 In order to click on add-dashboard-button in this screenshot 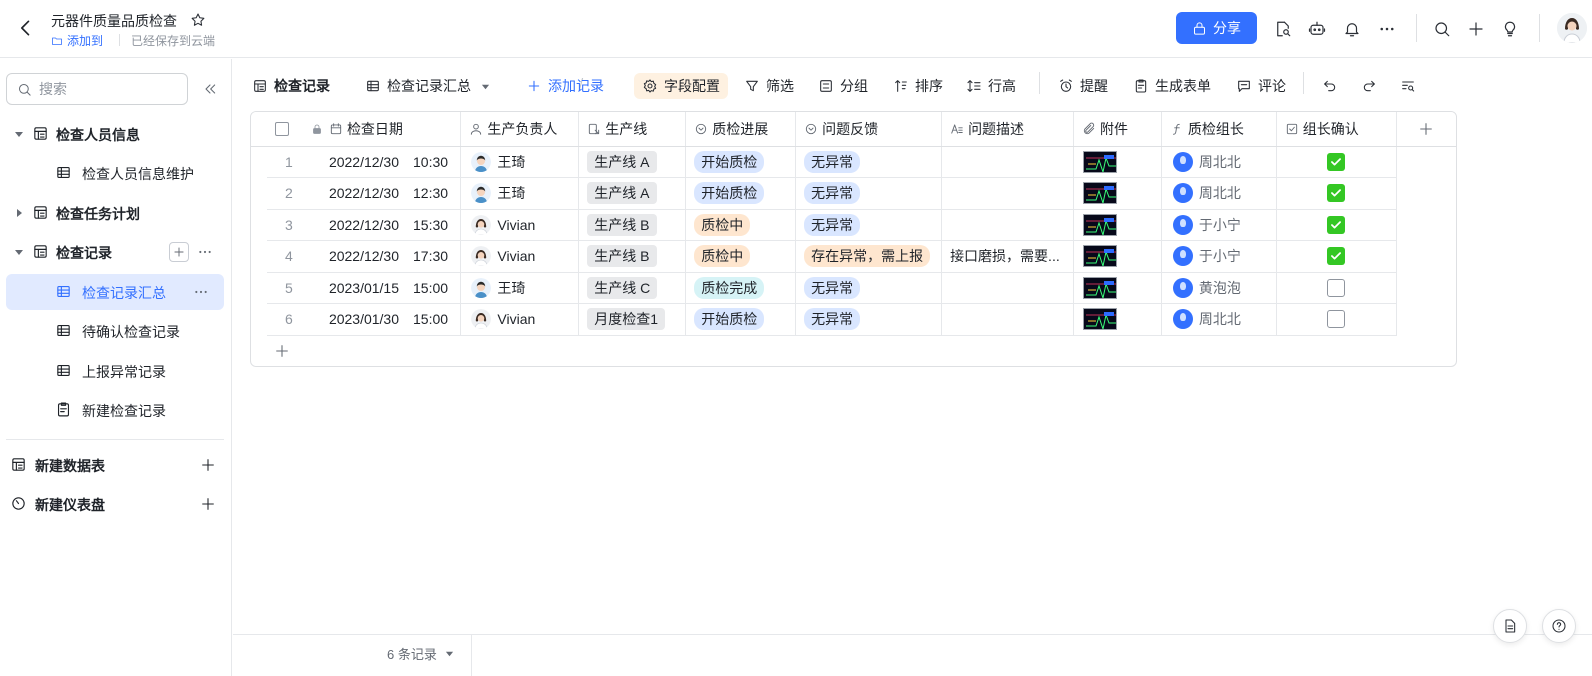, I will do `click(208, 504)`.